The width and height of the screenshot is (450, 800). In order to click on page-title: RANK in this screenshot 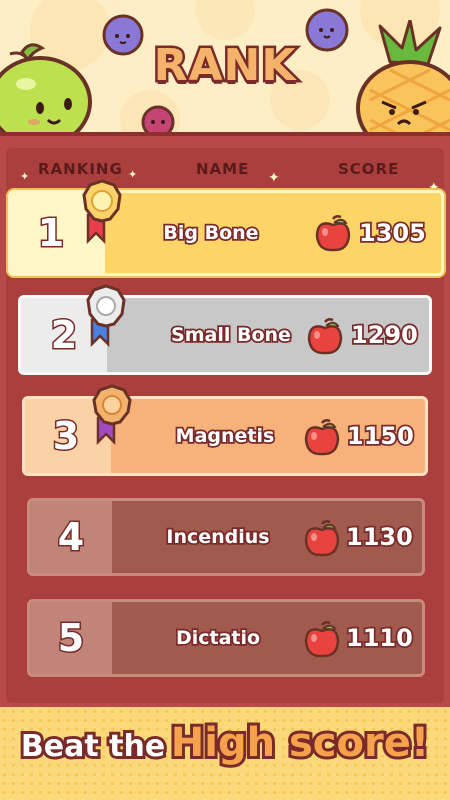, I will do `click(224, 66)`.